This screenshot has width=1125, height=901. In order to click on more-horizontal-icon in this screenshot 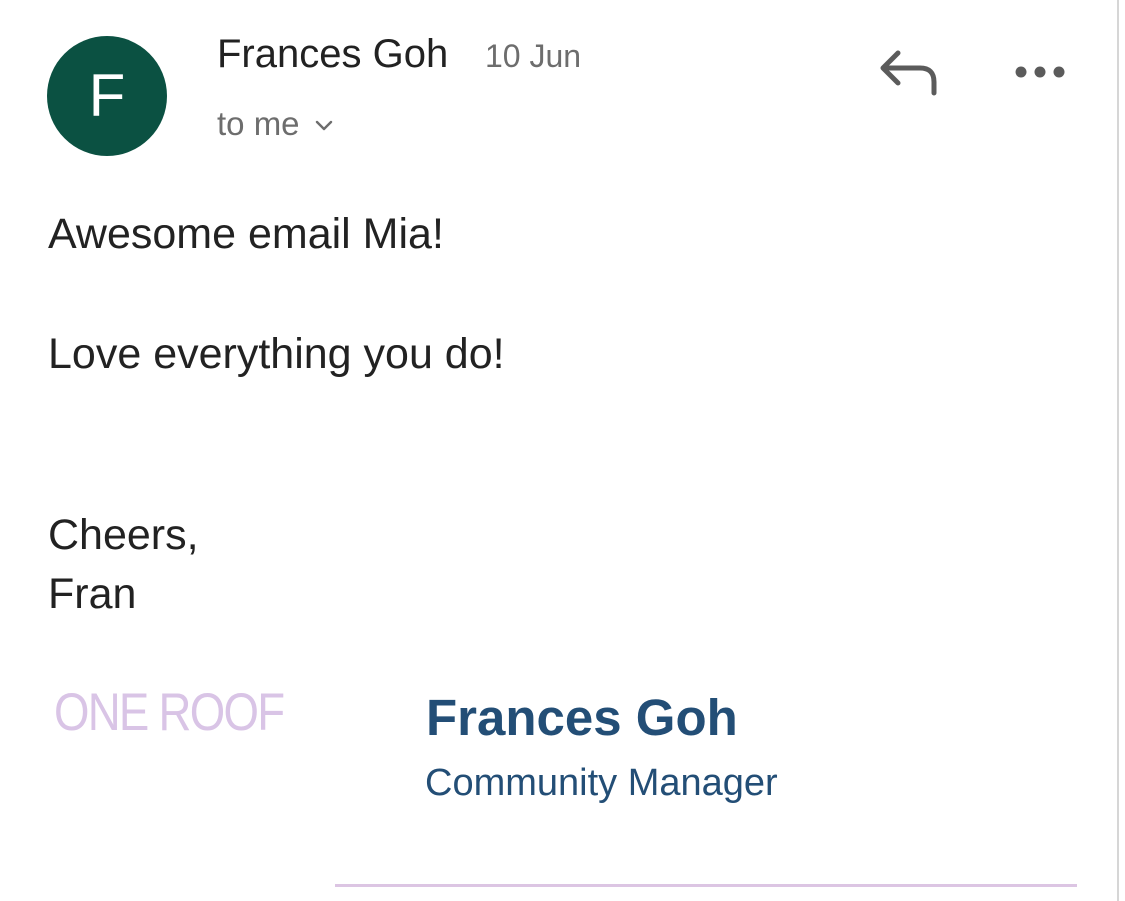, I will do `click(1040, 72)`.